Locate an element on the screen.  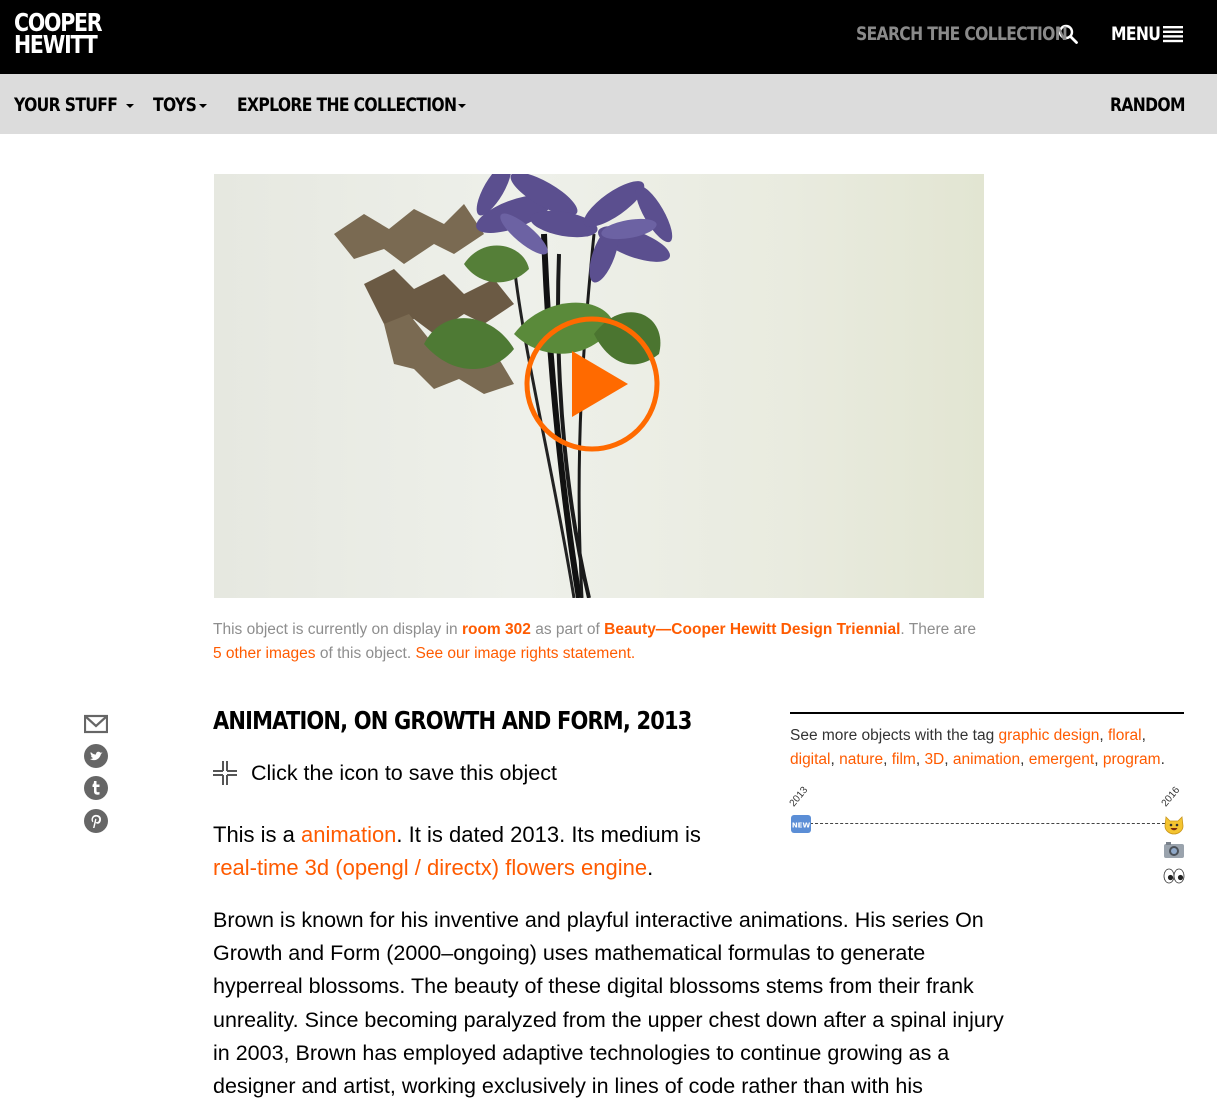
menu-button: MENU is located at coordinates (1147, 34).